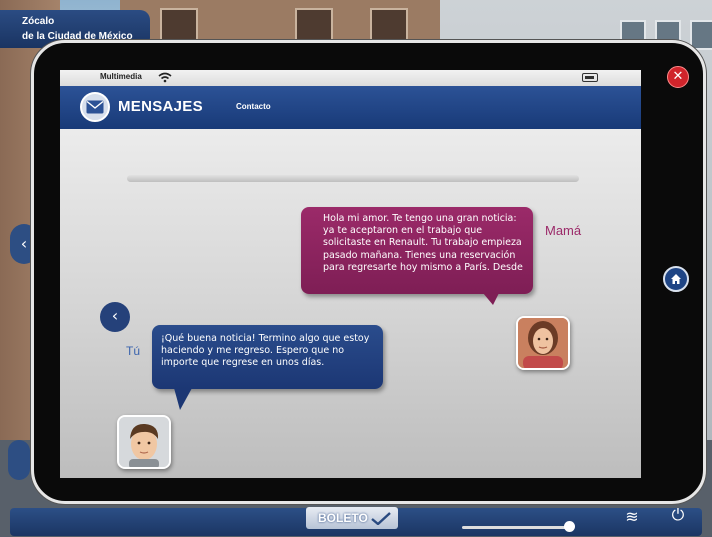 The height and width of the screenshot is (537, 712). I want to click on volume-slider-track, so click(518, 527).